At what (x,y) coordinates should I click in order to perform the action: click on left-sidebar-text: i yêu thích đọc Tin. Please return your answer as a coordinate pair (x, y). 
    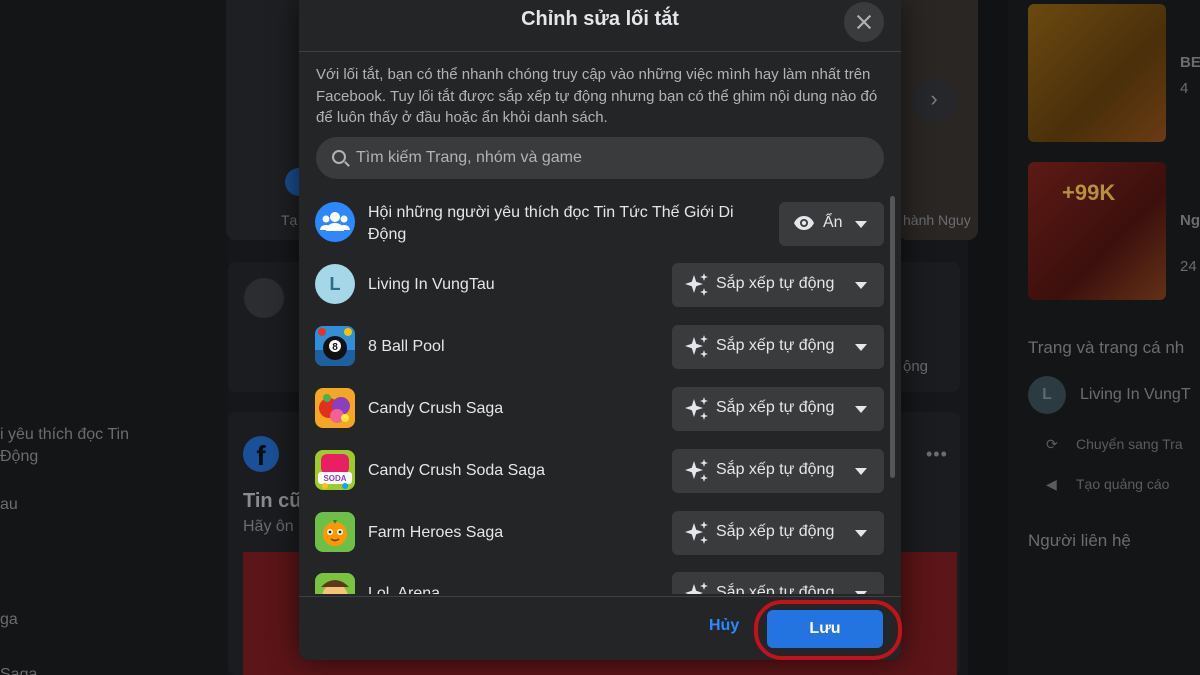
    Looking at the image, I should click on (64, 434).